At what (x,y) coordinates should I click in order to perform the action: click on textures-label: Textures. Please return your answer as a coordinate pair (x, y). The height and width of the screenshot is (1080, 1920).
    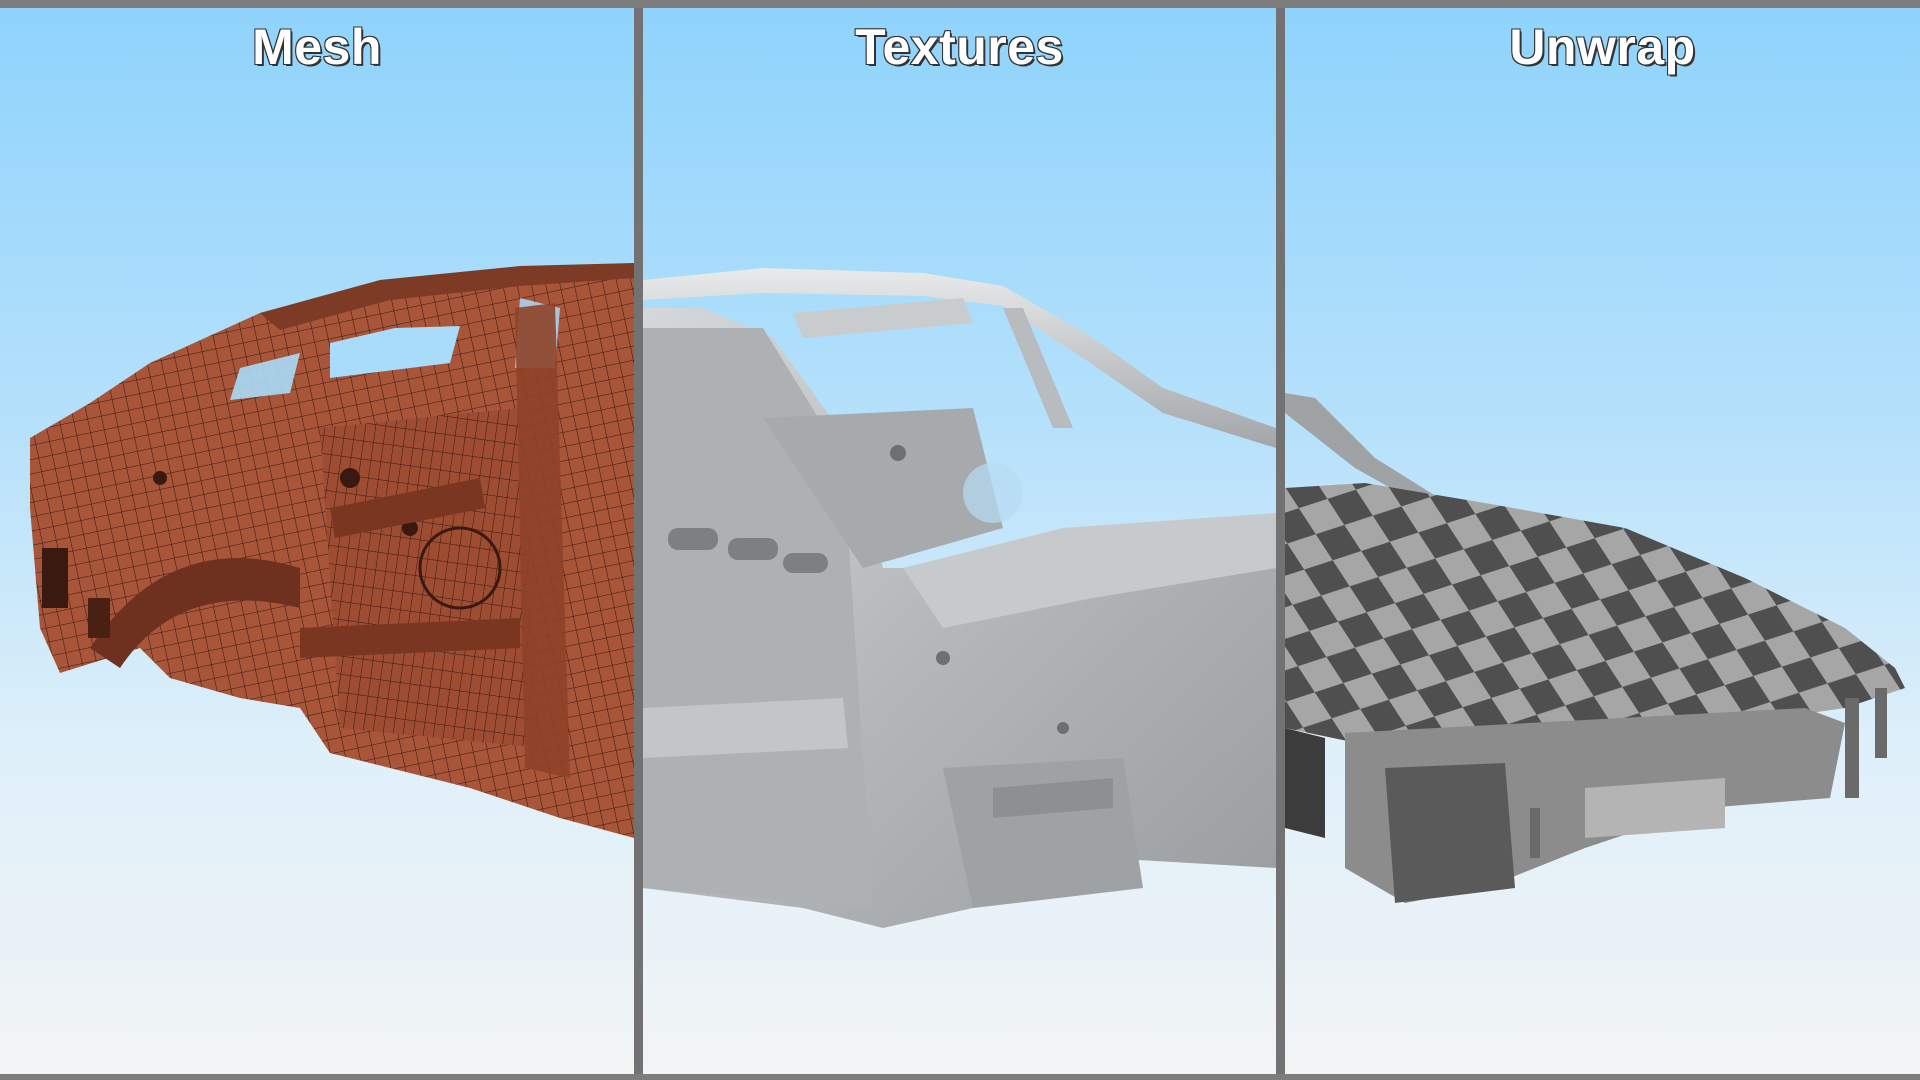
    Looking at the image, I should click on (959, 47).